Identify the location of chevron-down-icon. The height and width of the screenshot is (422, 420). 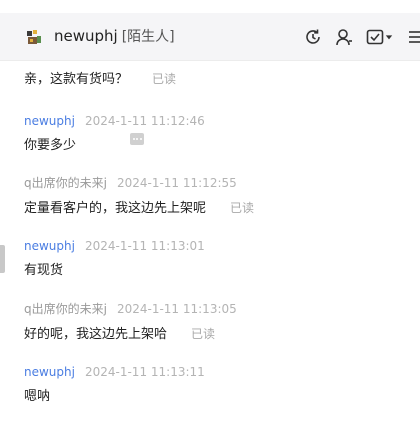
(389, 37).